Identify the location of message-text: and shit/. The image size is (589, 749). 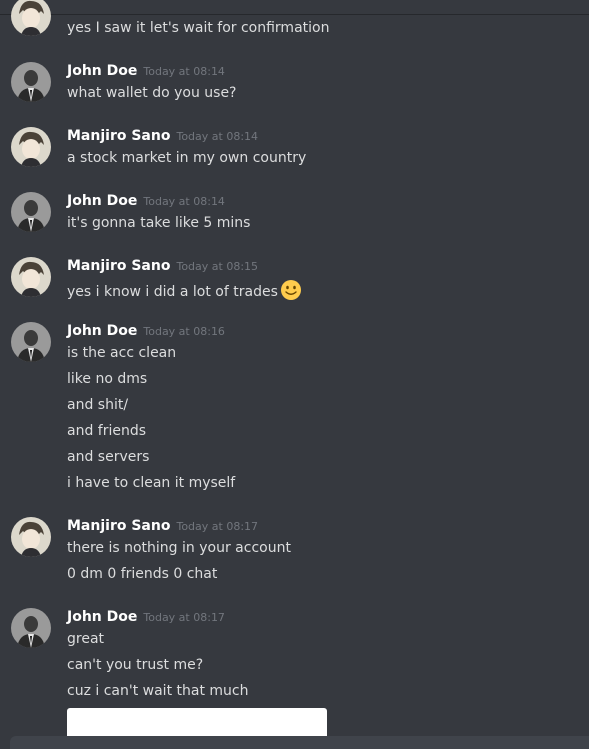
(98, 405).